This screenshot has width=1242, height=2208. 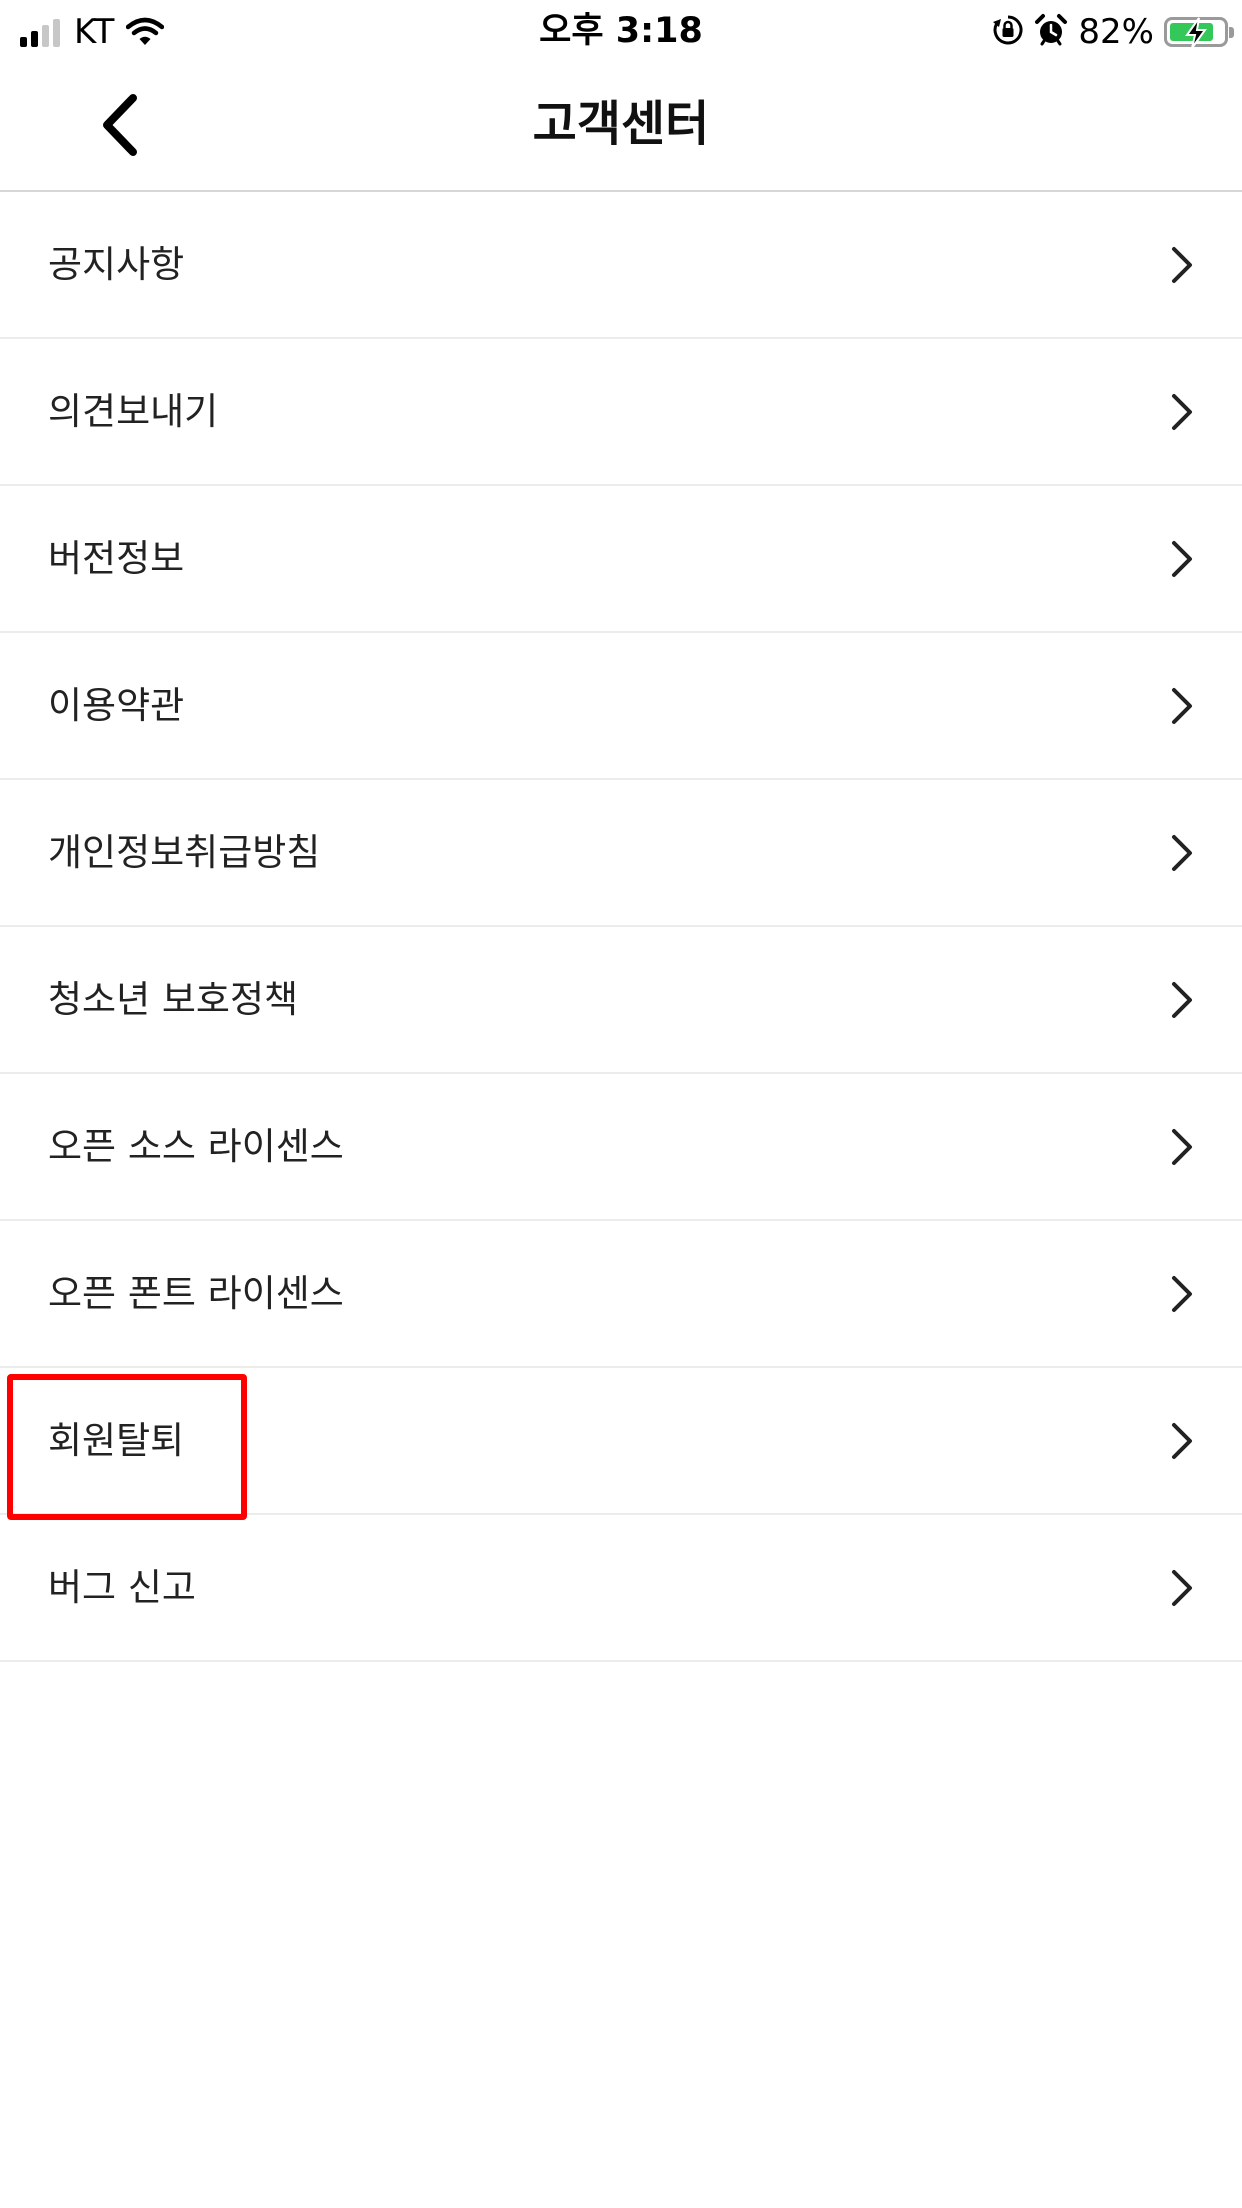 I want to click on menu-item-label: 버그 신고, so click(x=122, y=1587).